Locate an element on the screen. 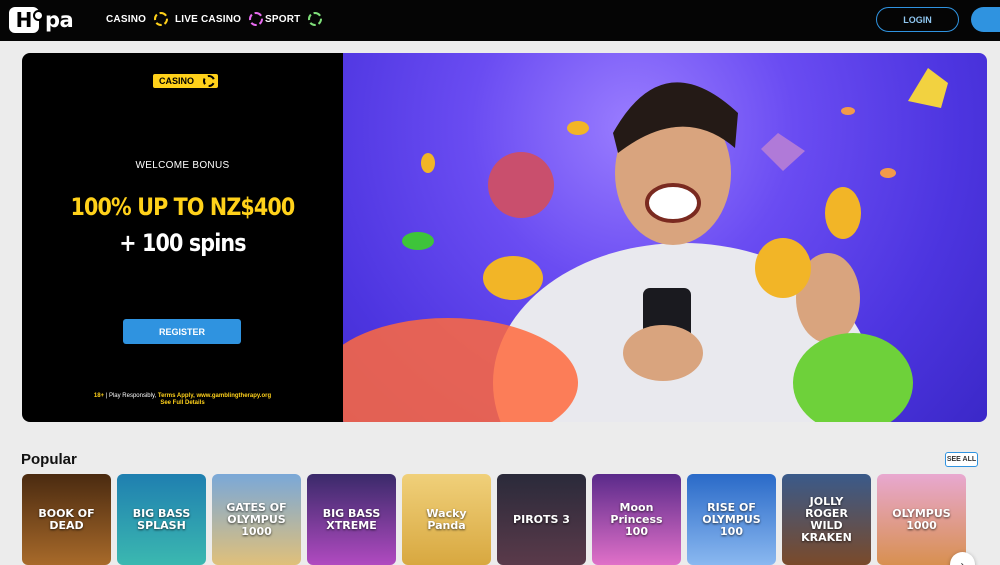  game-title: BIG BASS XTREME is located at coordinates (351, 519).